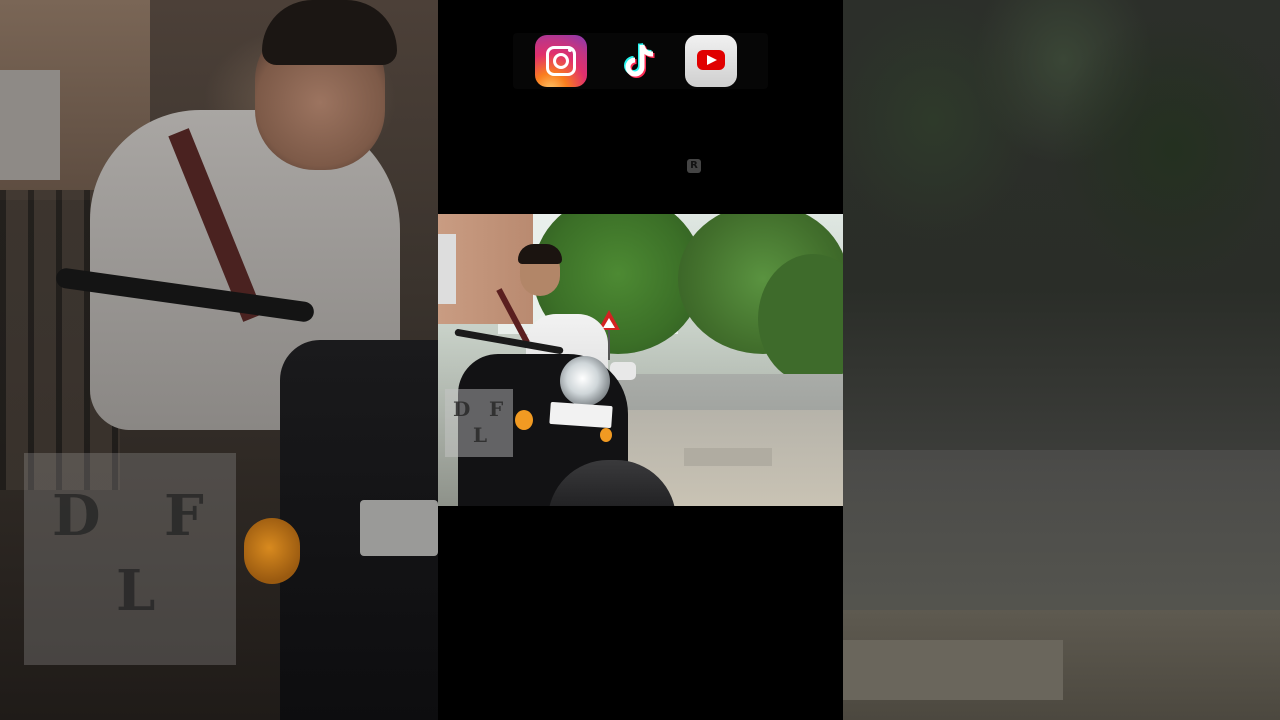 The width and height of the screenshot is (1280, 720). I want to click on social-icons-bar, so click(640, 61).